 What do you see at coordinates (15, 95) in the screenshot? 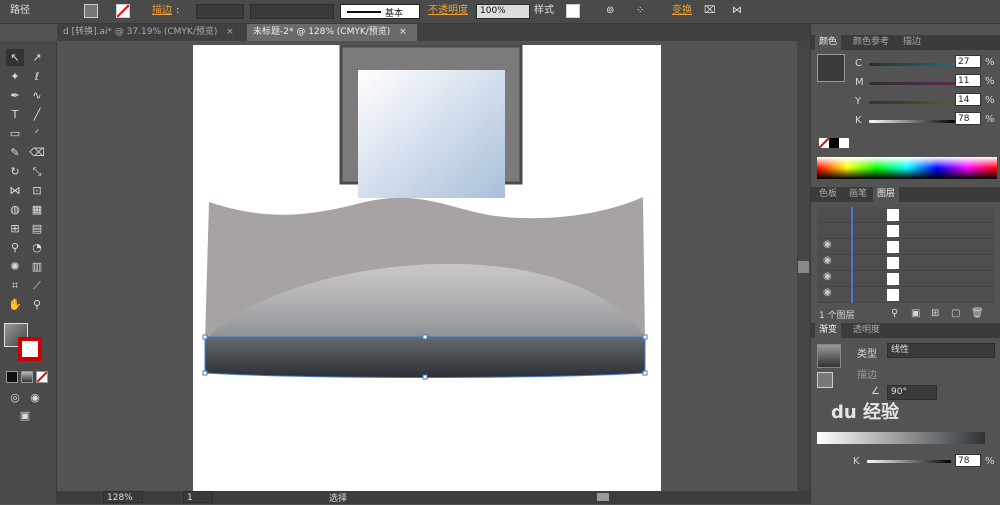
I see `pen-tool-icon: ✒` at bounding box center [15, 95].